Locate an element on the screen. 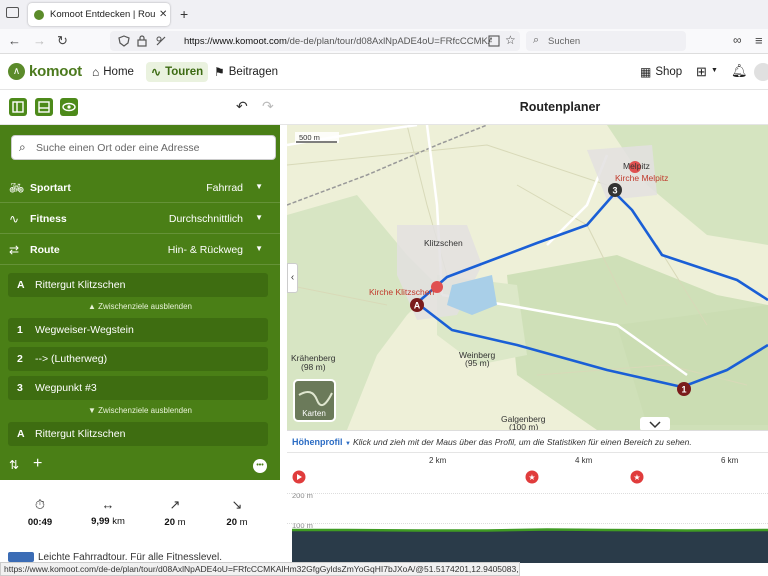  setting-route: ⇄ Route Hin- & Rückweg ▼ is located at coordinates (140, 249).